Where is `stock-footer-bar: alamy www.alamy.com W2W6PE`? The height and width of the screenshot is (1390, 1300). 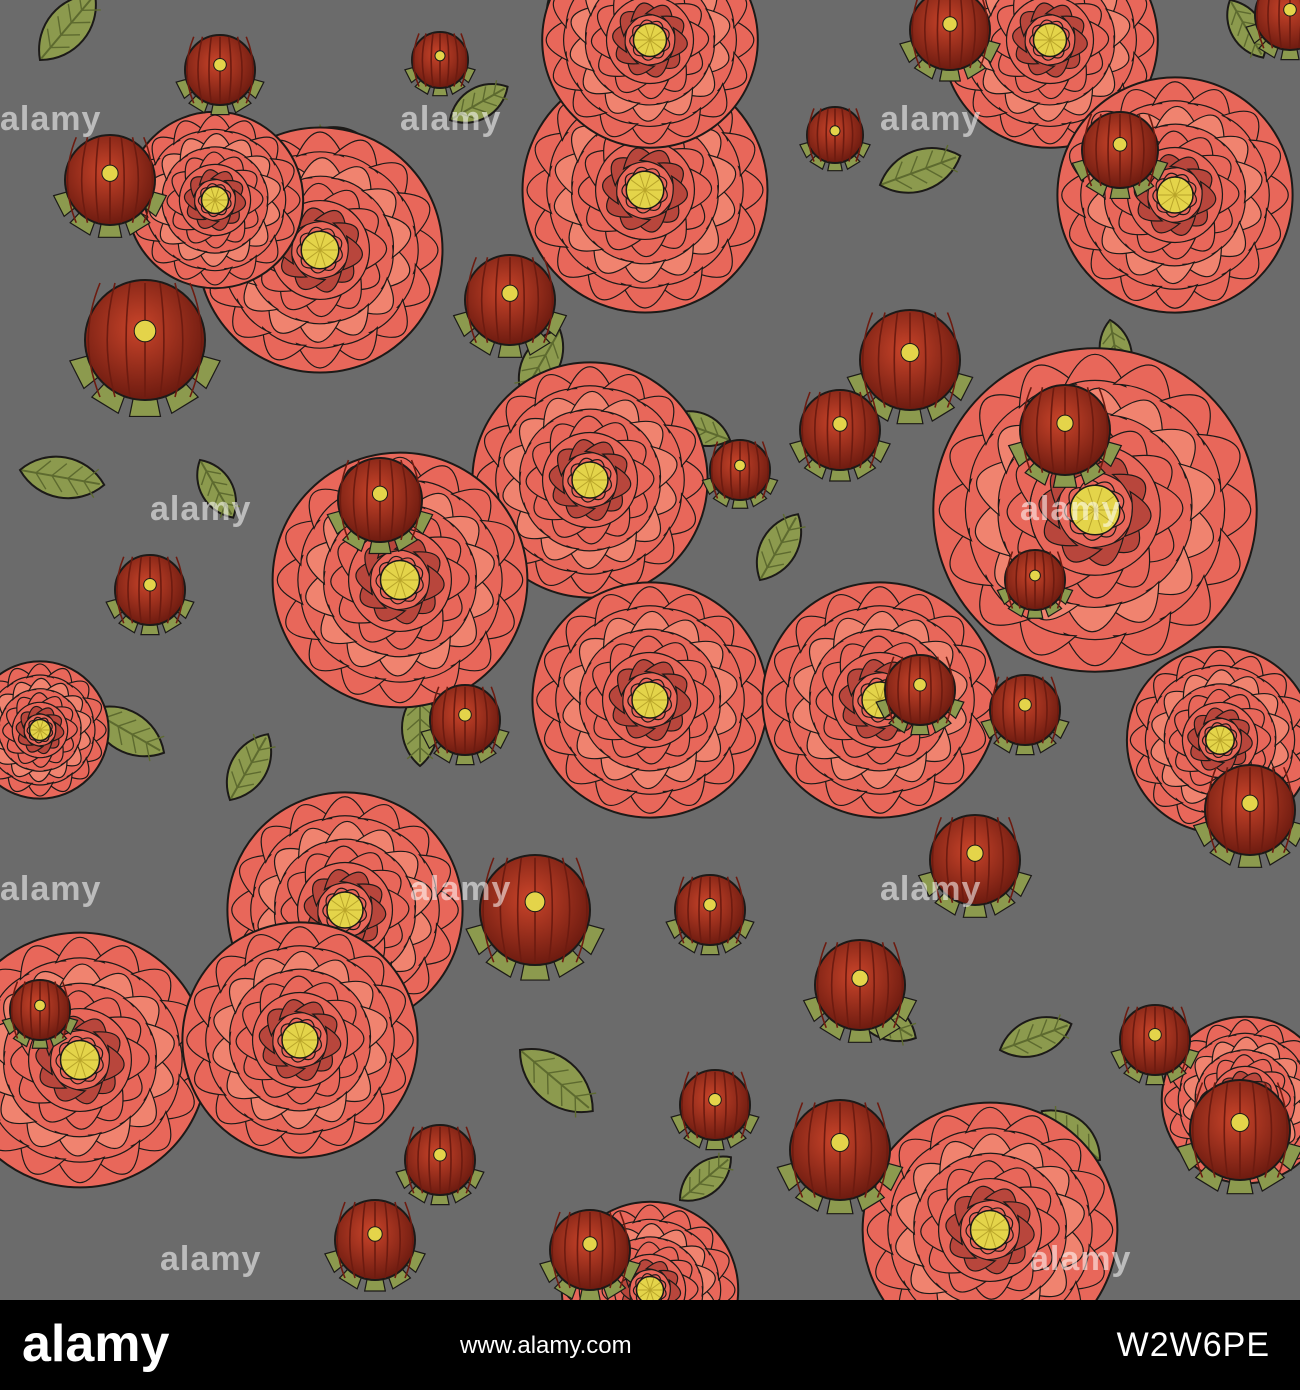
stock-footer-bar: alamy www.alamy.com W2W6PE is located at coordinates (650, 1345).